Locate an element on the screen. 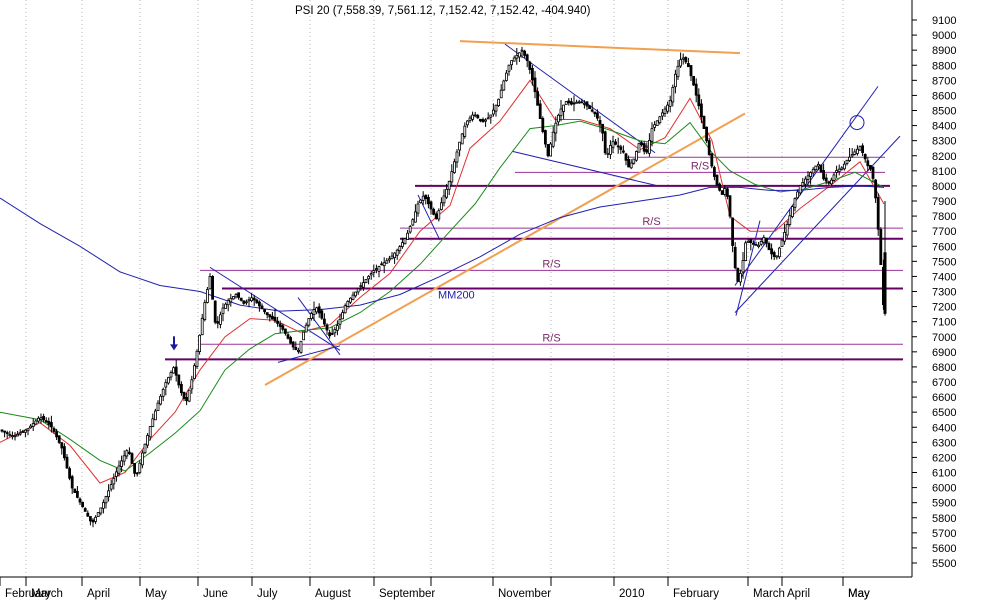  x-tick-label: May is located at coordinates (156, 594).